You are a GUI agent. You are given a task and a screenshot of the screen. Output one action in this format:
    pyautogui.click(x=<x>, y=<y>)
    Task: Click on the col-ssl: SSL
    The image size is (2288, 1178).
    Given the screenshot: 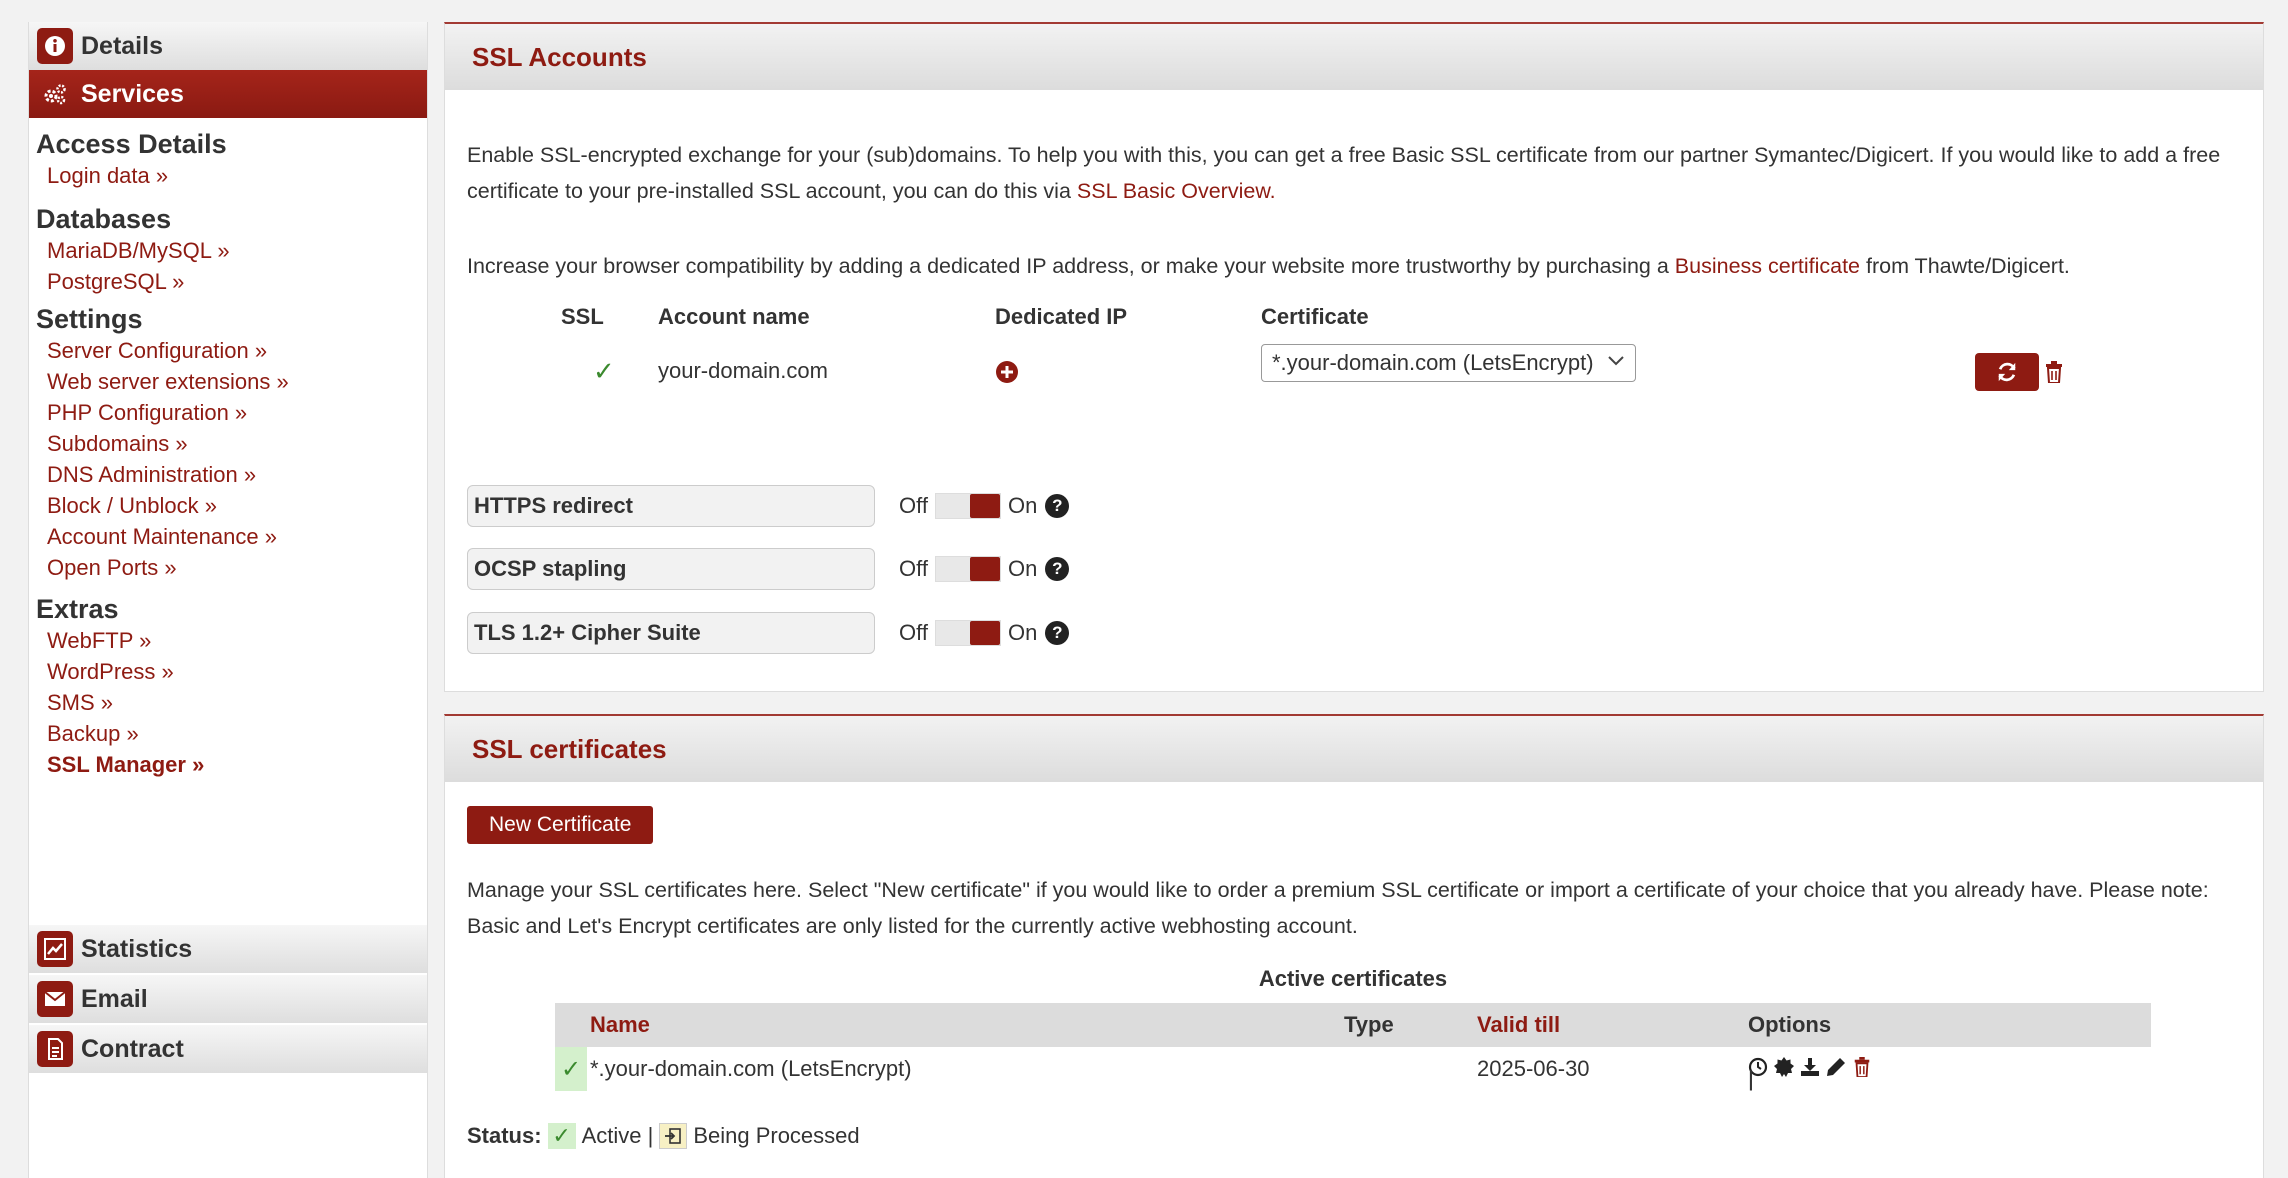 What is the action you would take?
    pyautogui.click(x=582, y=316)
    